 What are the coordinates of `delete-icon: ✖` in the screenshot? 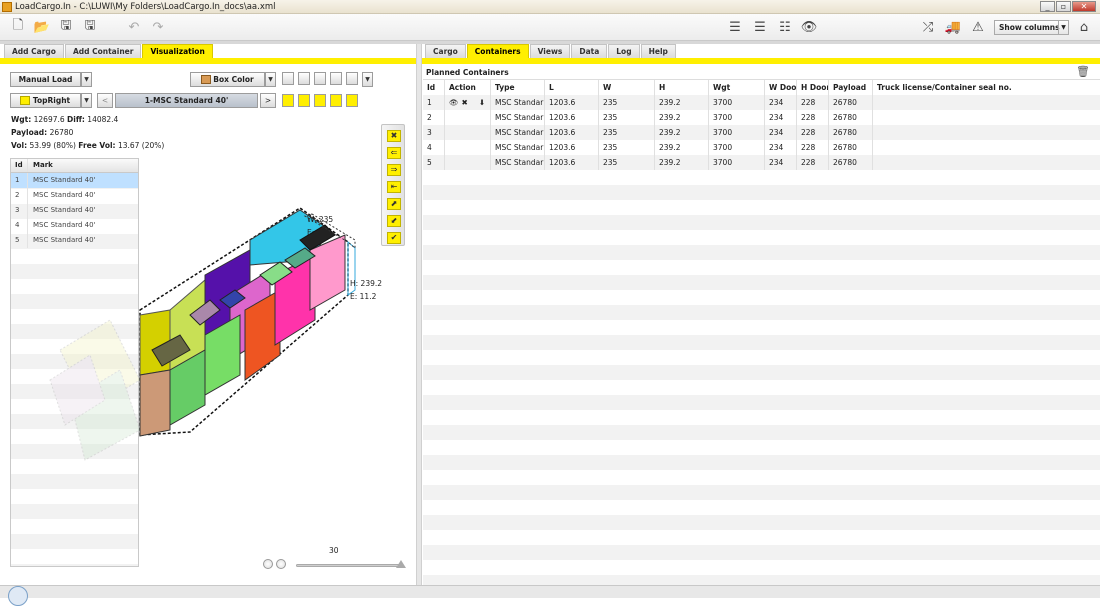 It's located at (465, 102).